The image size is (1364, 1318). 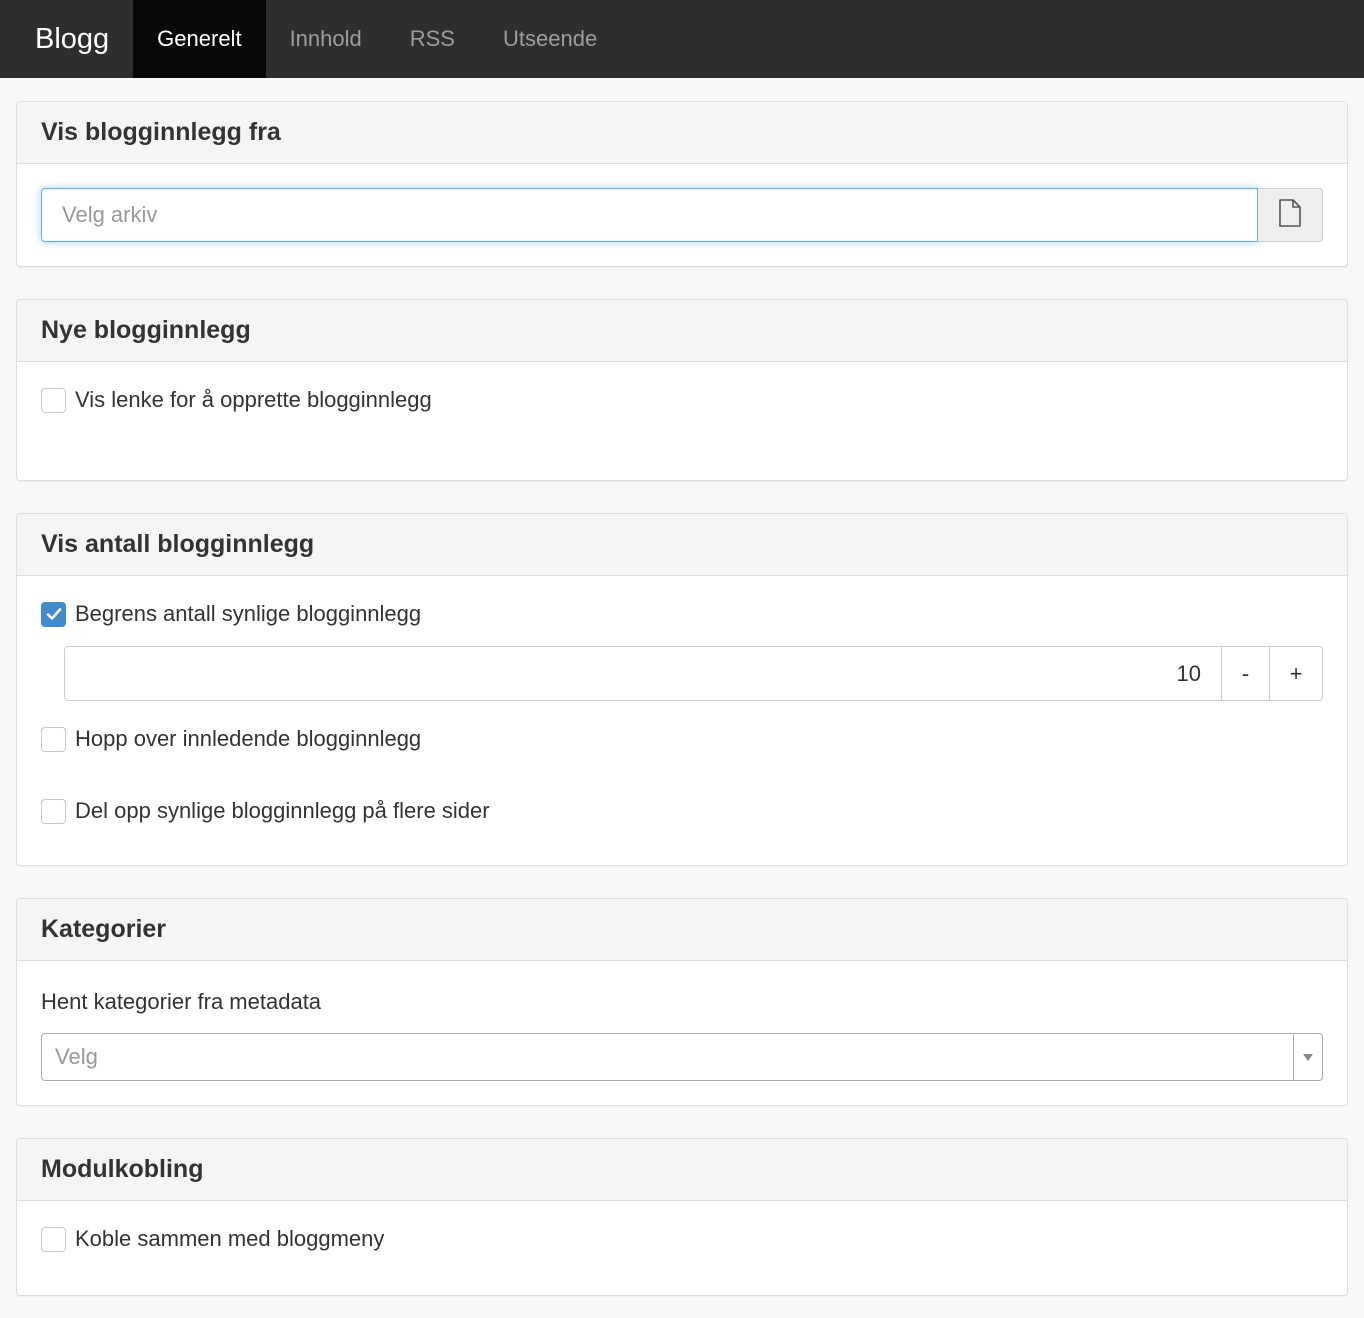 I want to click on checkmark-icon, so click(x=53, y=614).